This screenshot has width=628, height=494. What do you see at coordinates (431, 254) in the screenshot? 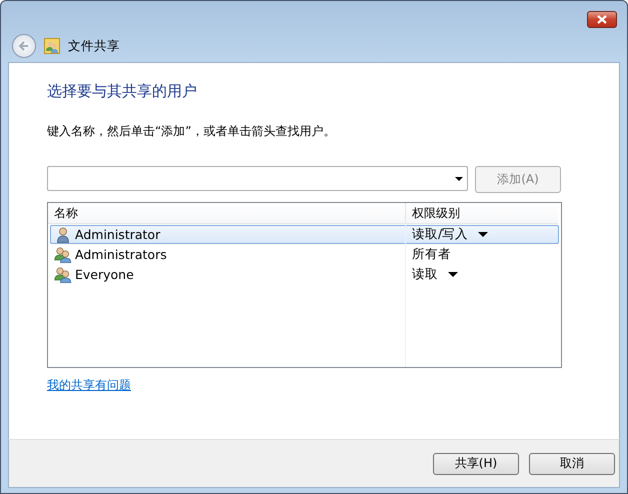
I see `permission-level: 所有者` at bounding box center [431, 254].